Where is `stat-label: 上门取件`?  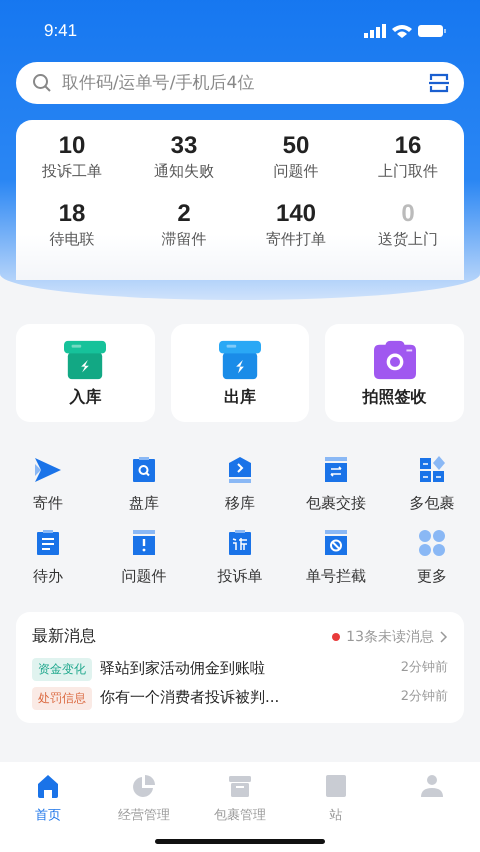
stat-label: 上门取件 is located at coordinates (408, 171).